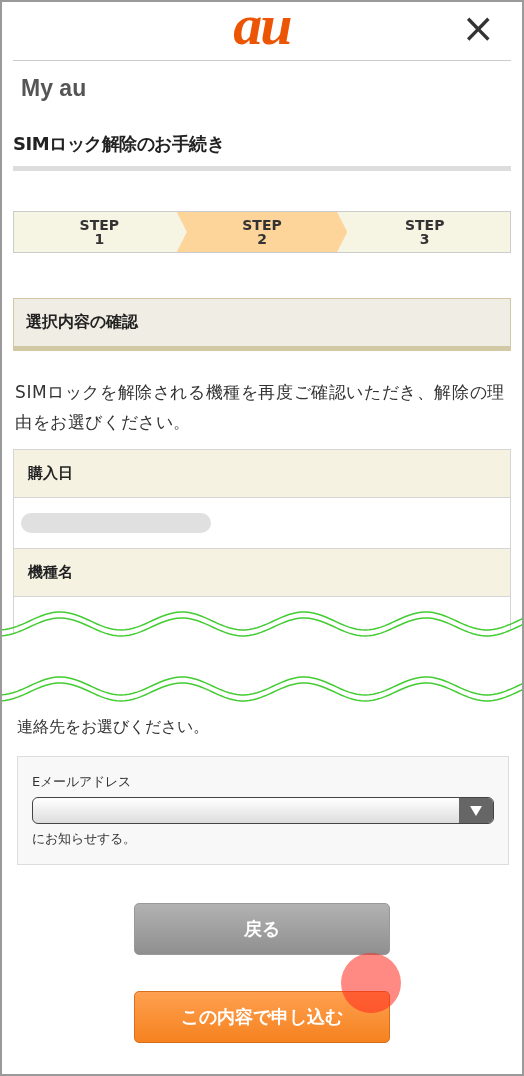 This screenshot has height=1076, width=524. I want to click on submit-button: この内容で申し込む, so click(262, 1017).